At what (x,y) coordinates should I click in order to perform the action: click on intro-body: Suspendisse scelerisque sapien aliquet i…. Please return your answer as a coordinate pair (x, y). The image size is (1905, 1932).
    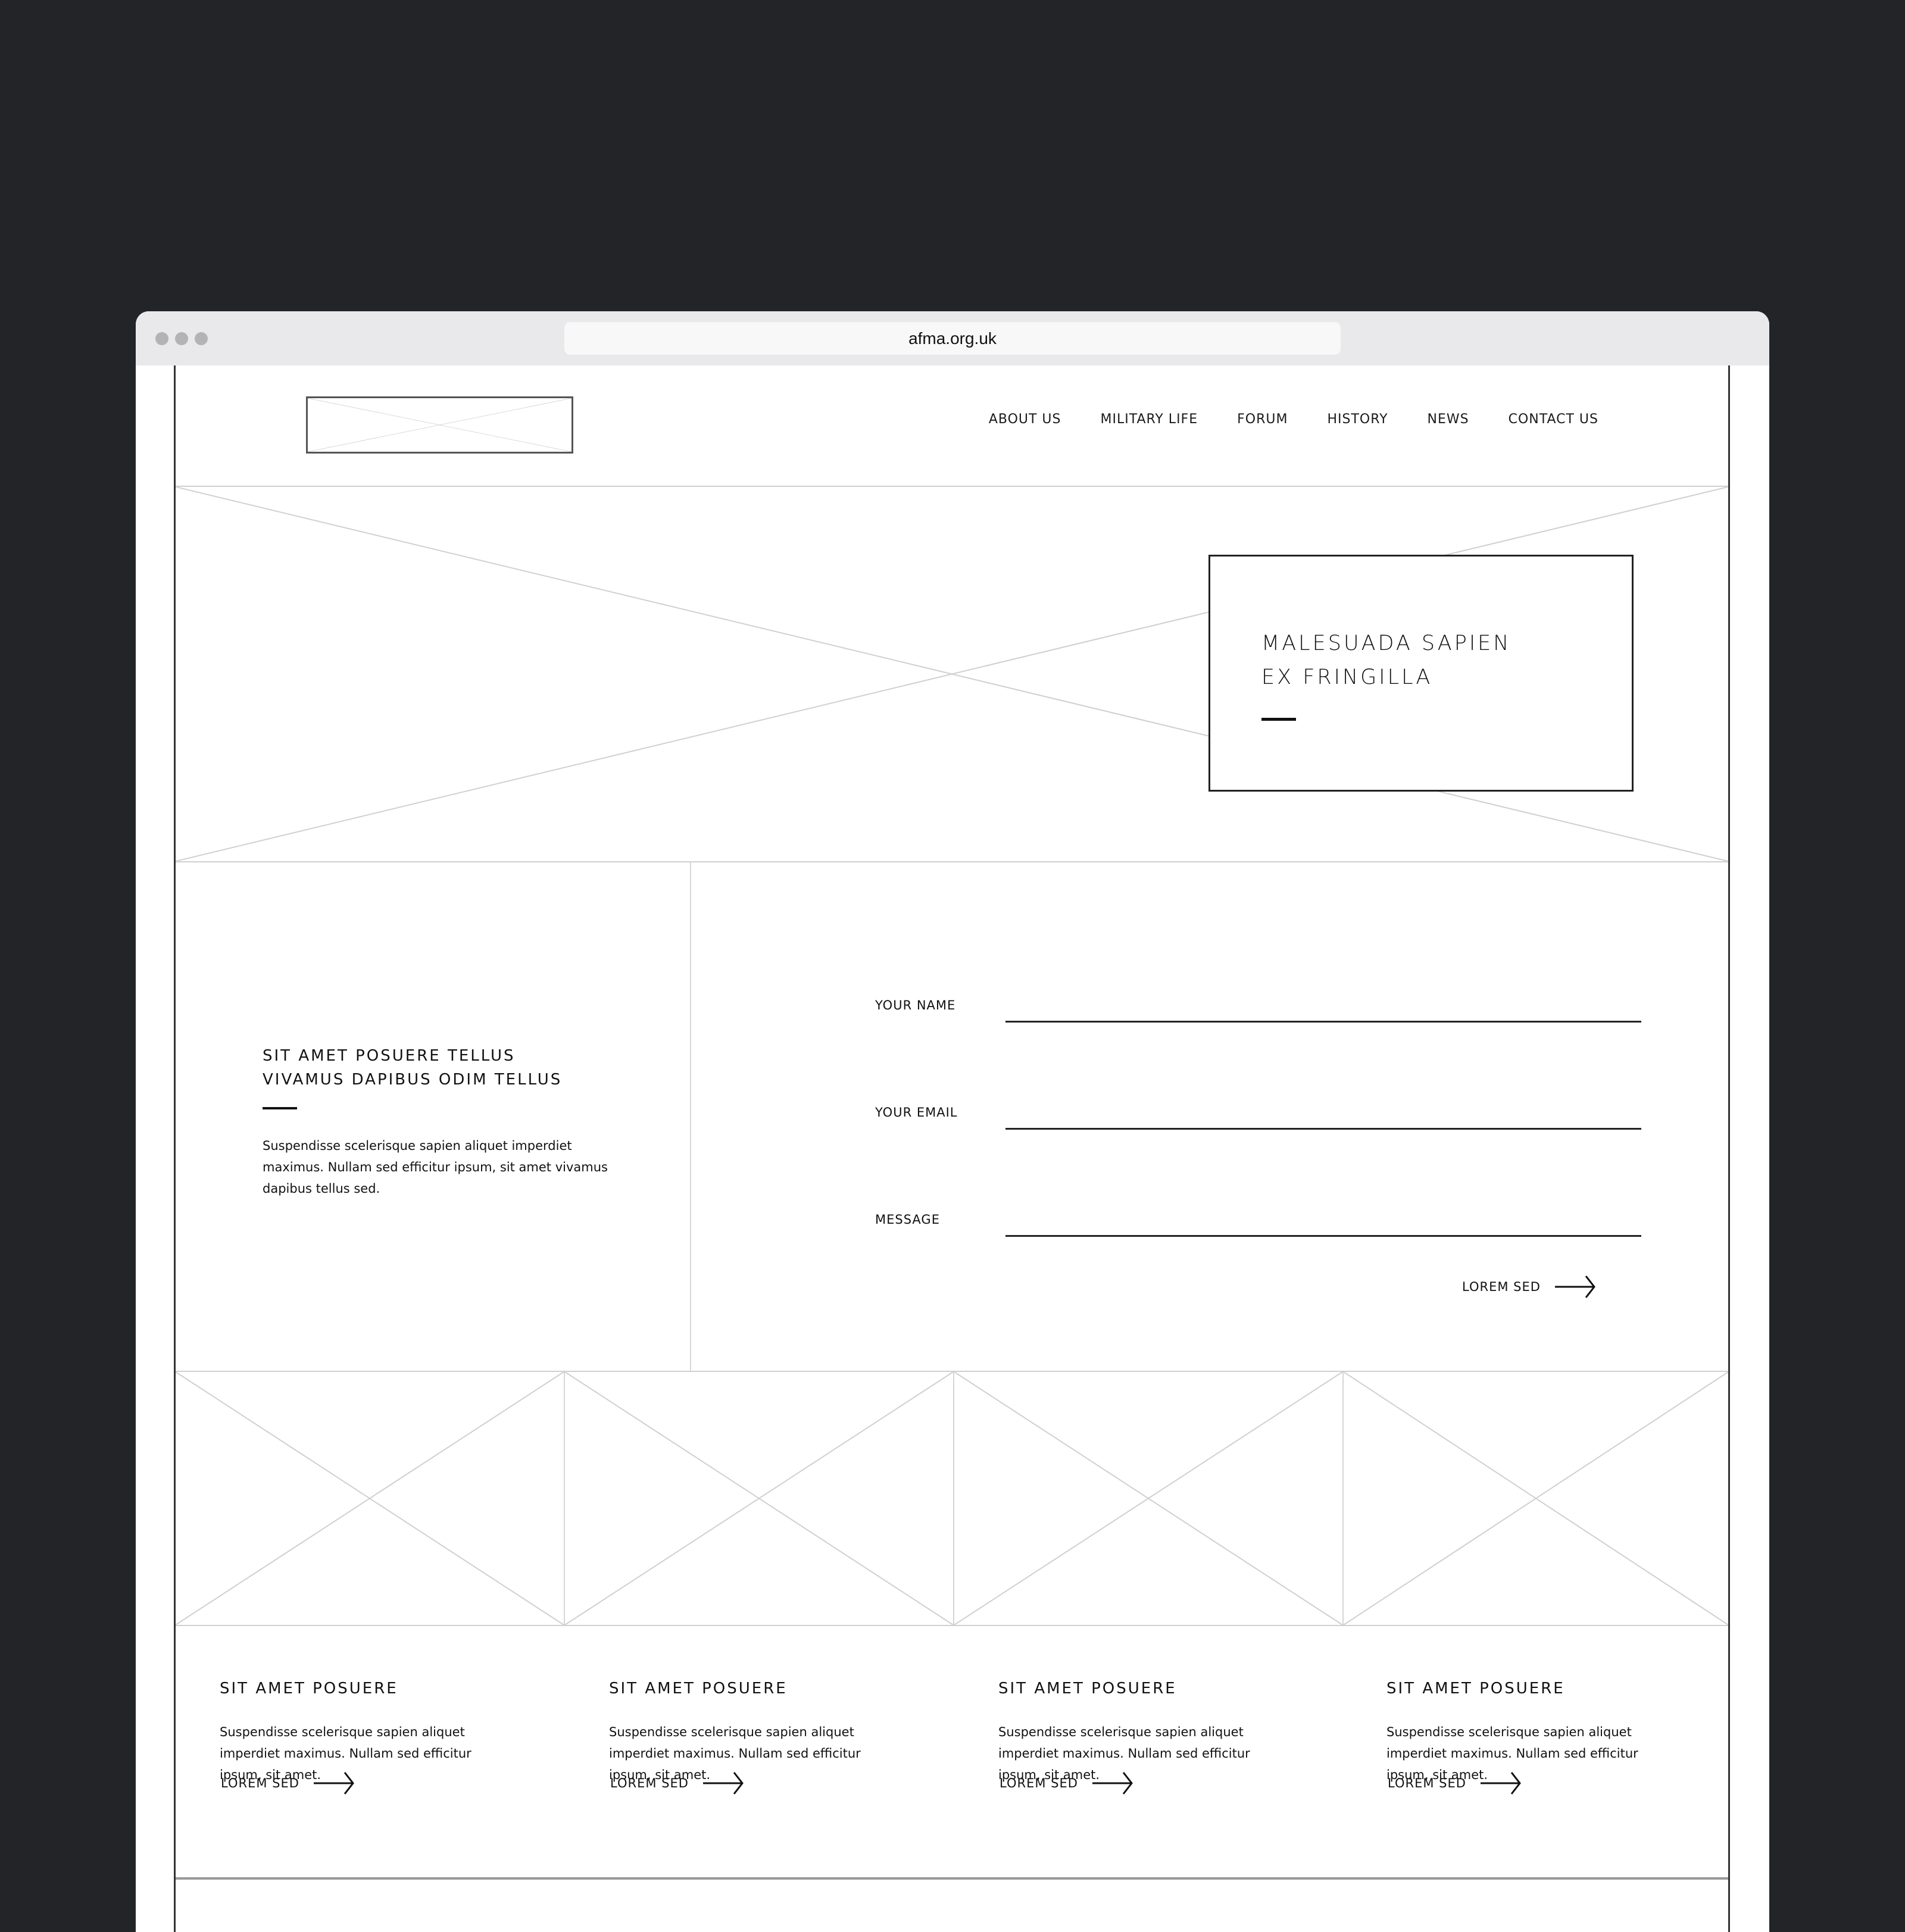
    Looking at the image, I should click on (435, 1167).